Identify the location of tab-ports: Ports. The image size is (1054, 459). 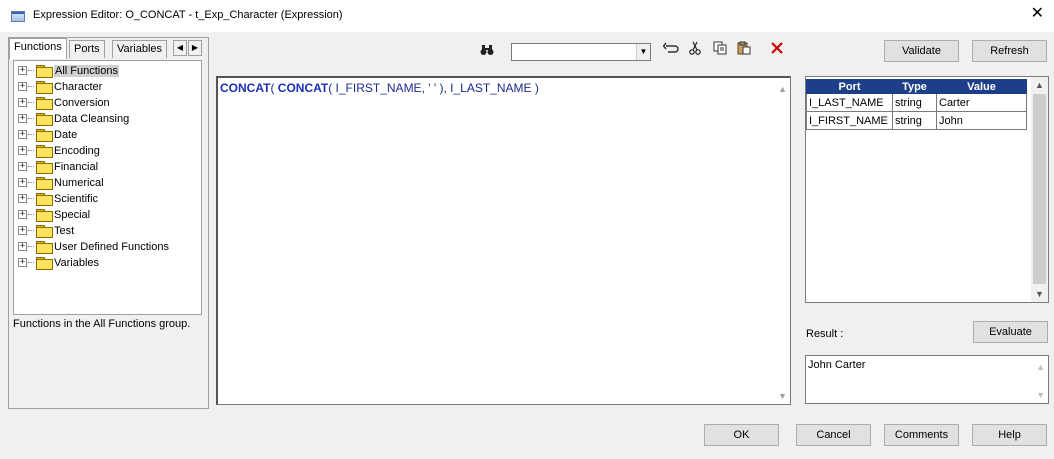
(87, 49).